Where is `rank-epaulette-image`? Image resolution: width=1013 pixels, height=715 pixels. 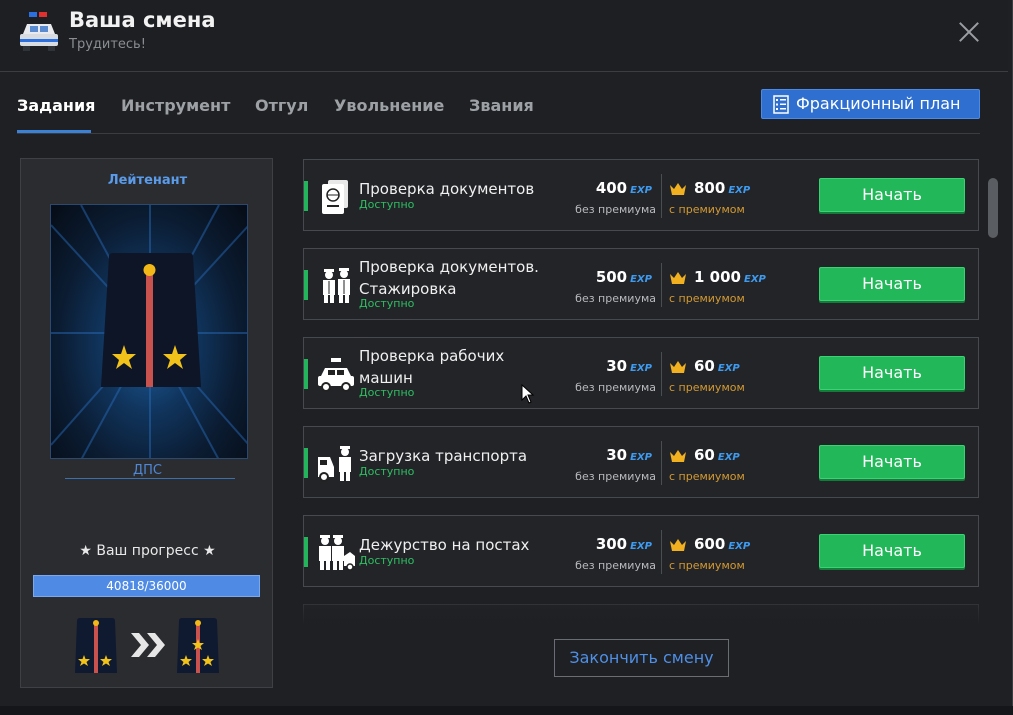
rank-epaulette-image is located at coordinates (149, 331).